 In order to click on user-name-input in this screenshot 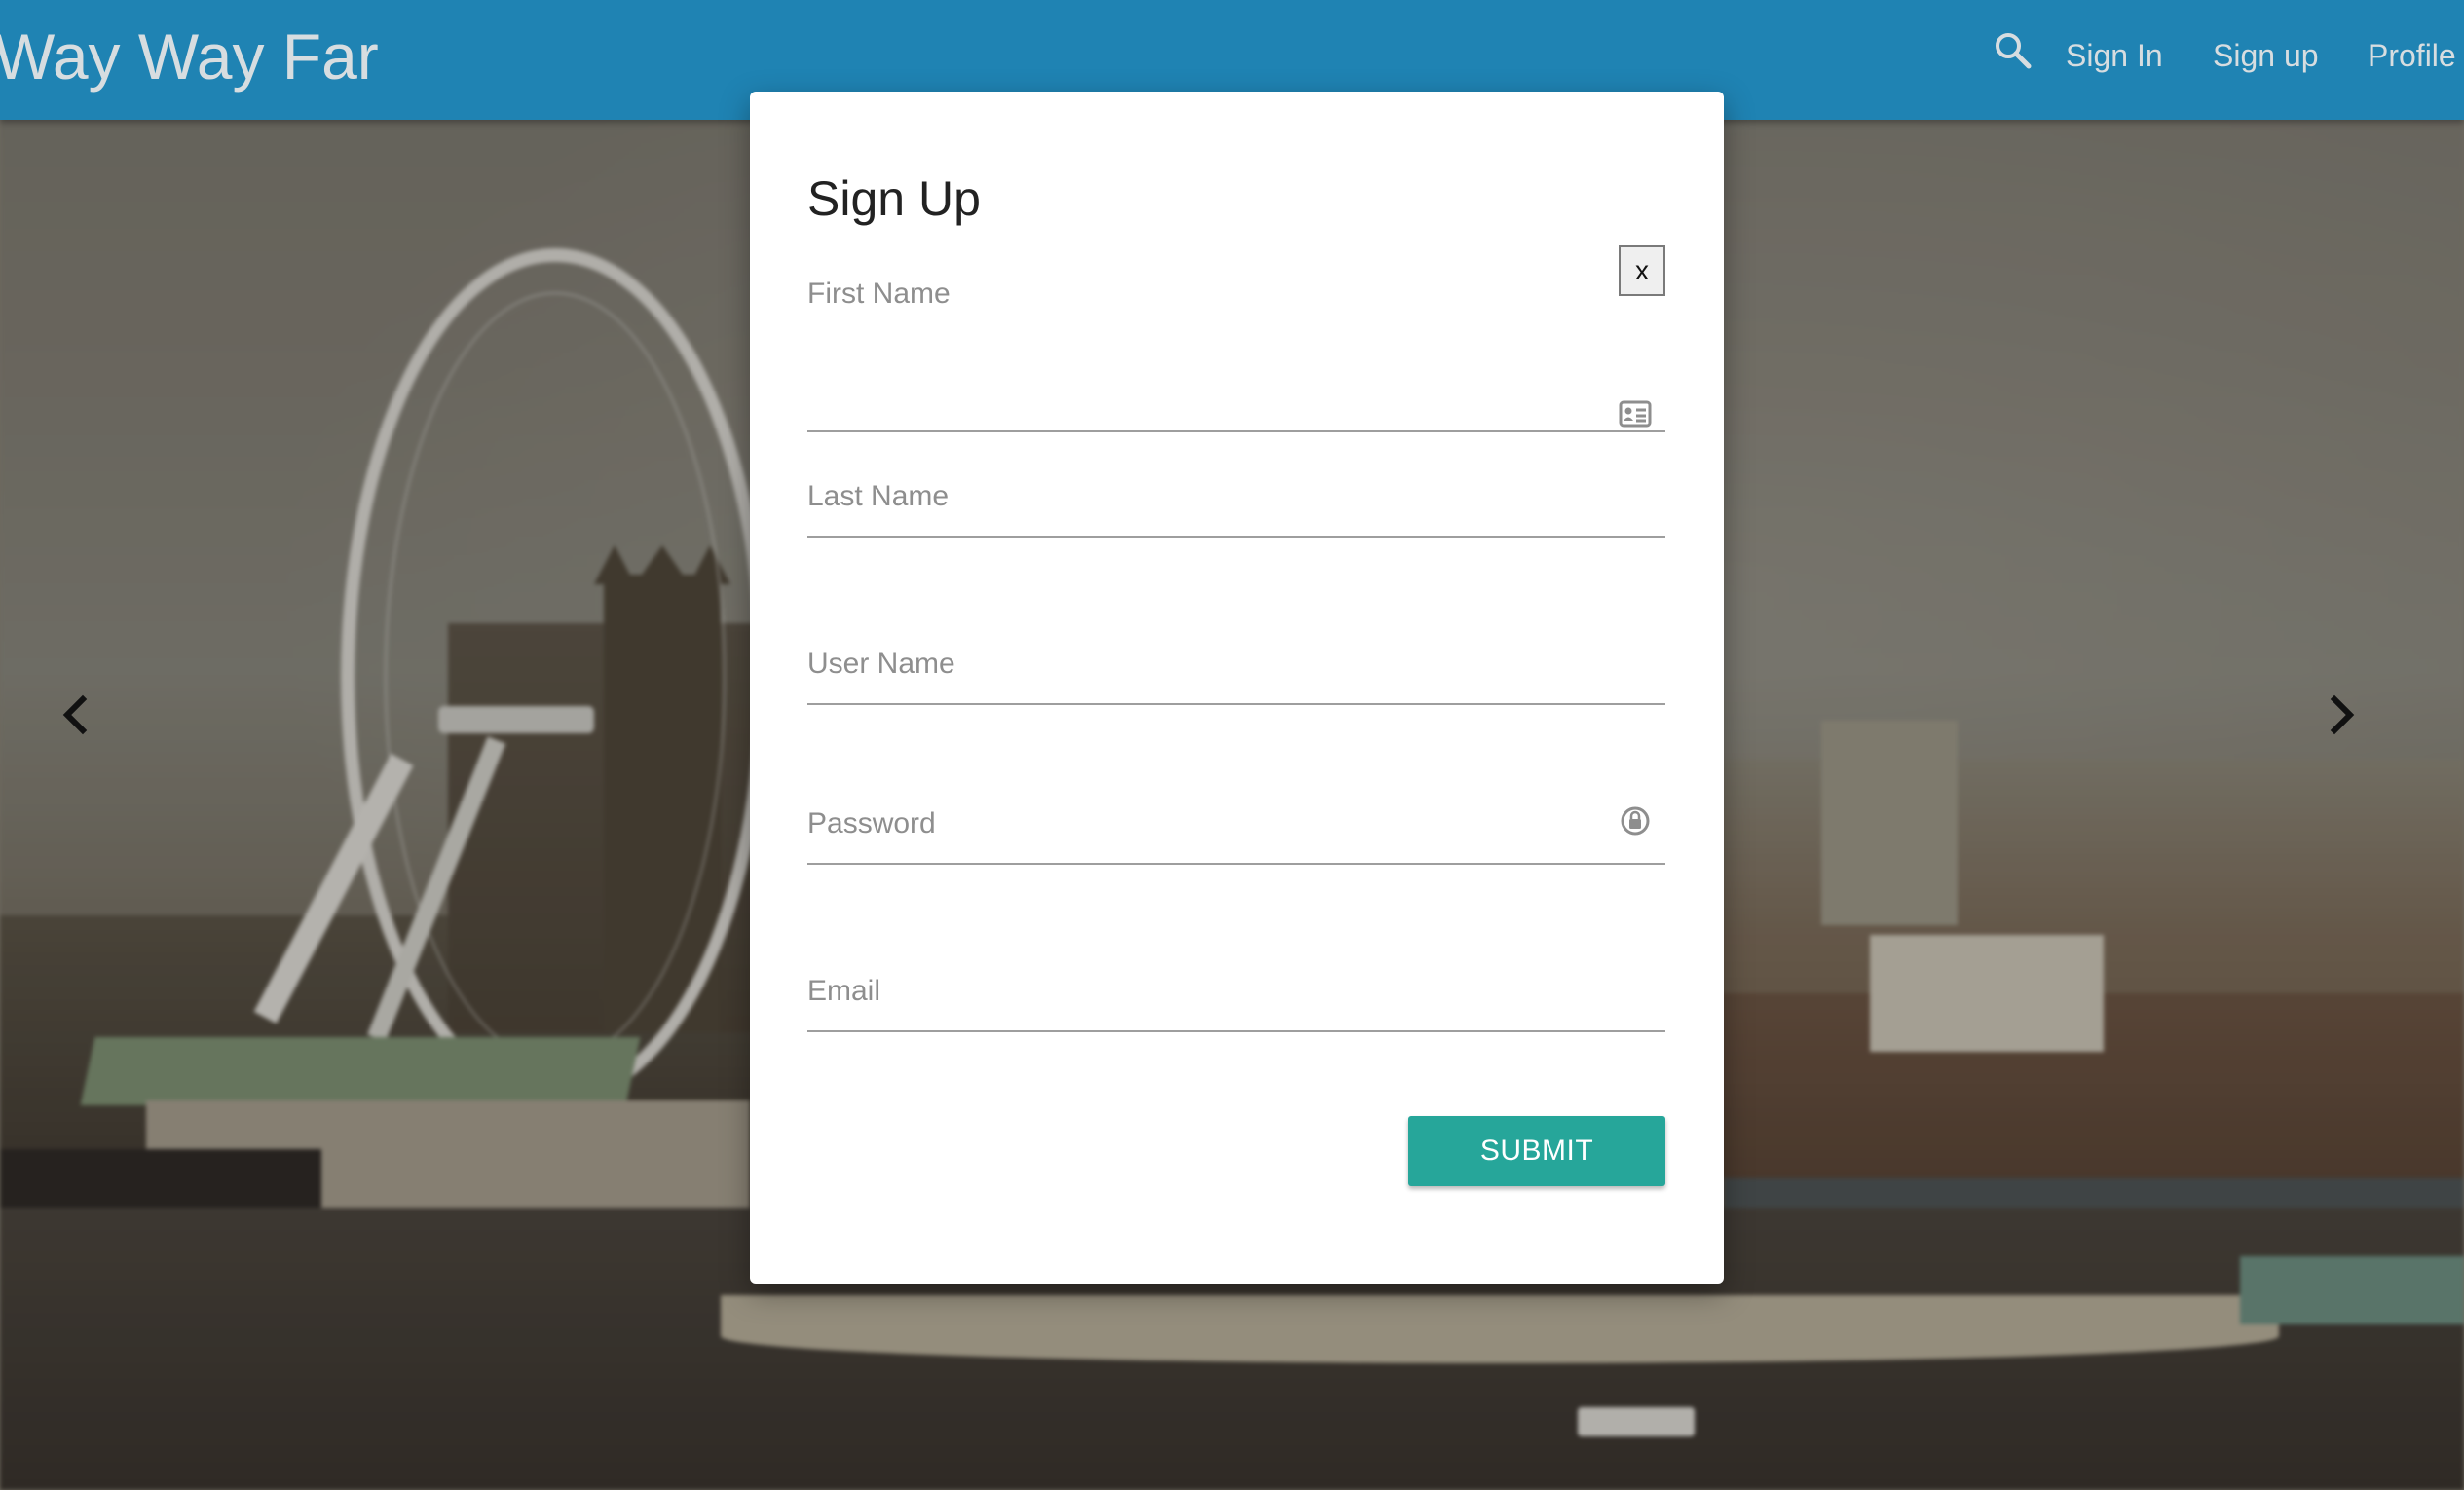, I will do `click(1236, 690)`.